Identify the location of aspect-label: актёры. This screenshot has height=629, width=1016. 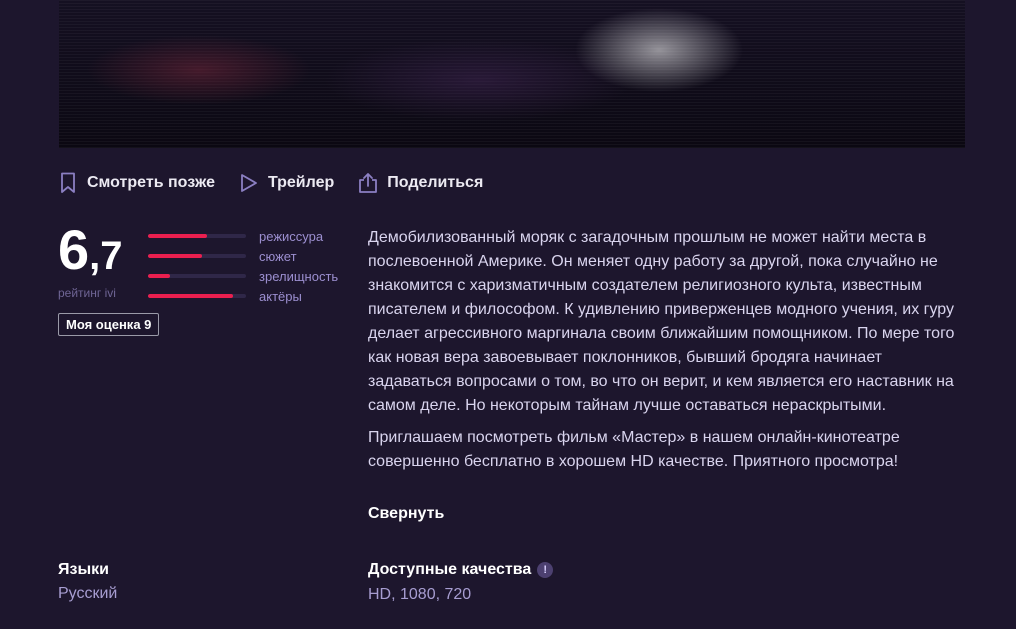
(280, 296).